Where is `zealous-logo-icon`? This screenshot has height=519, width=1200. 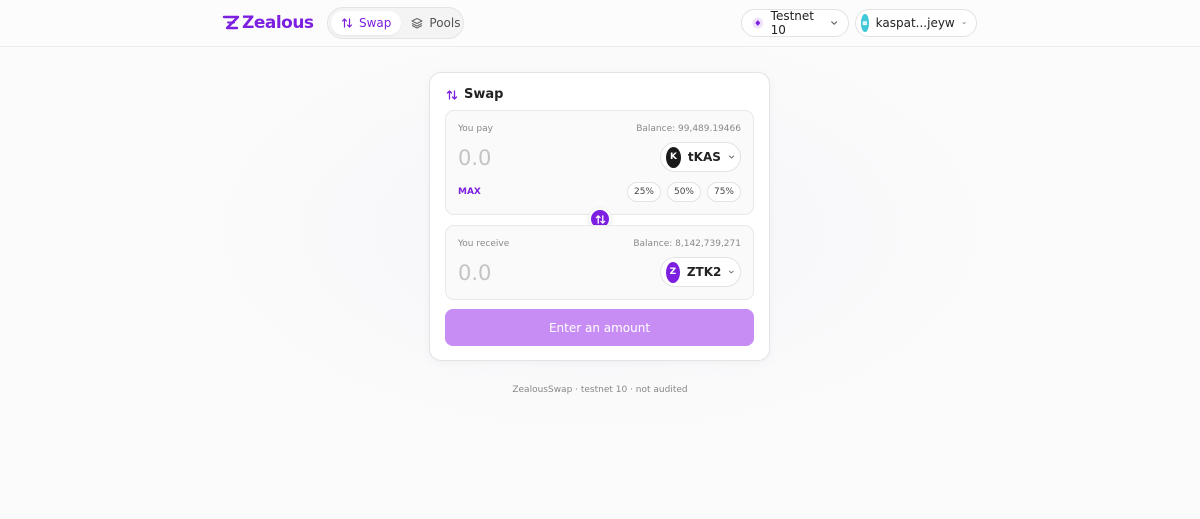 zealous-logo-icon is located at coordinates (231, 22).